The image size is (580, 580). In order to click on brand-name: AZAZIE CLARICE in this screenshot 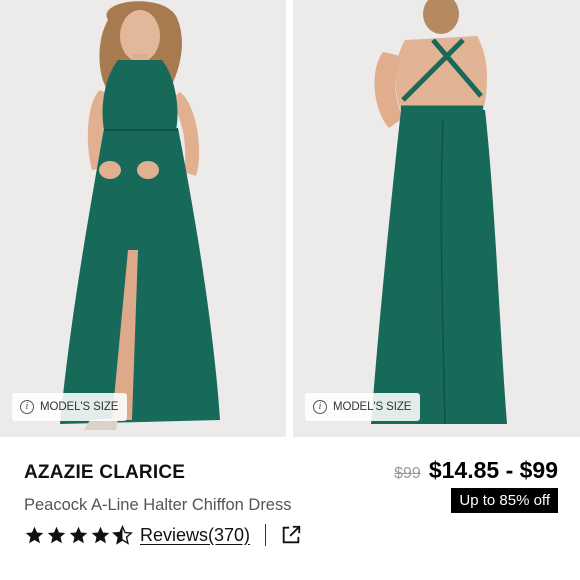, I will do `click(105, 472)`.